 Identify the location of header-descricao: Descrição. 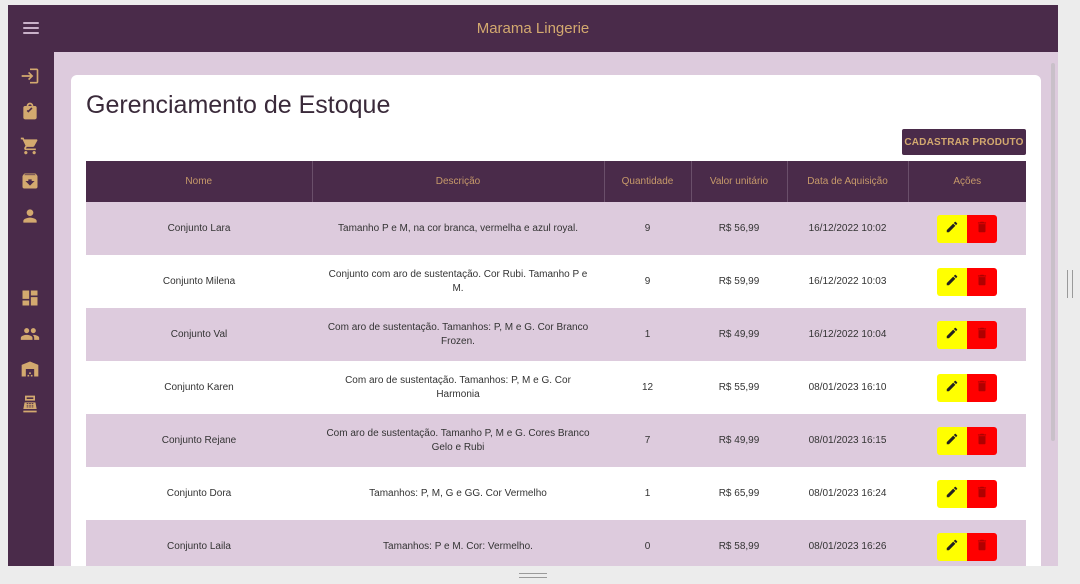
(458, 181).